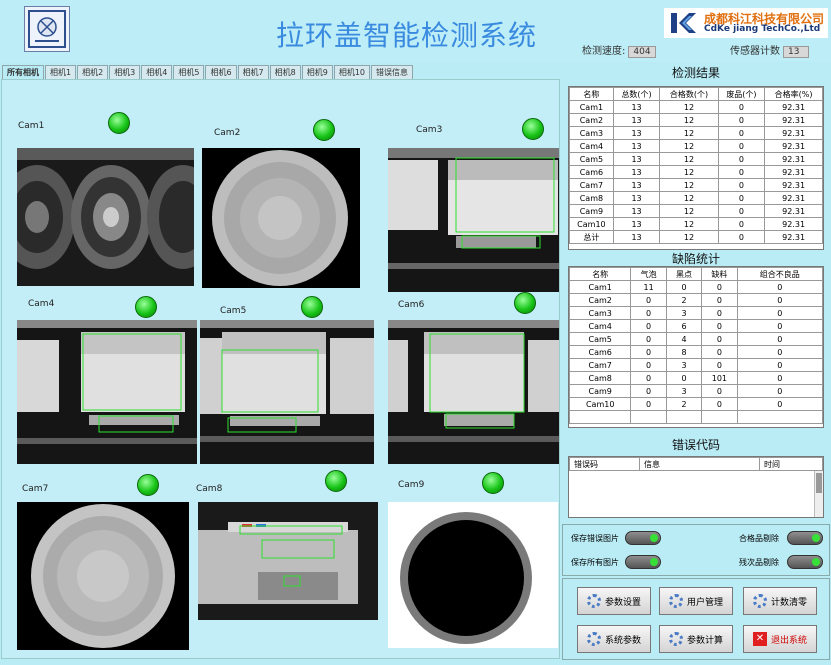  I want to click on camera-label: Cam5, so click(233, 311).